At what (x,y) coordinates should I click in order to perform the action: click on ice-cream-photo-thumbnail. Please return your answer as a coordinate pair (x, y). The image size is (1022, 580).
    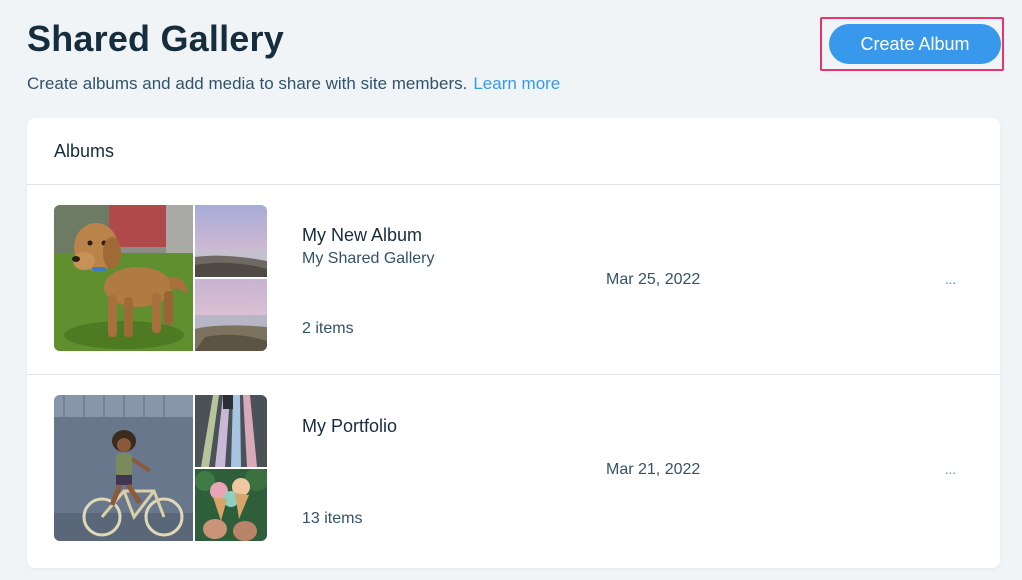
    Looking at the image, I should click on (231, 505).